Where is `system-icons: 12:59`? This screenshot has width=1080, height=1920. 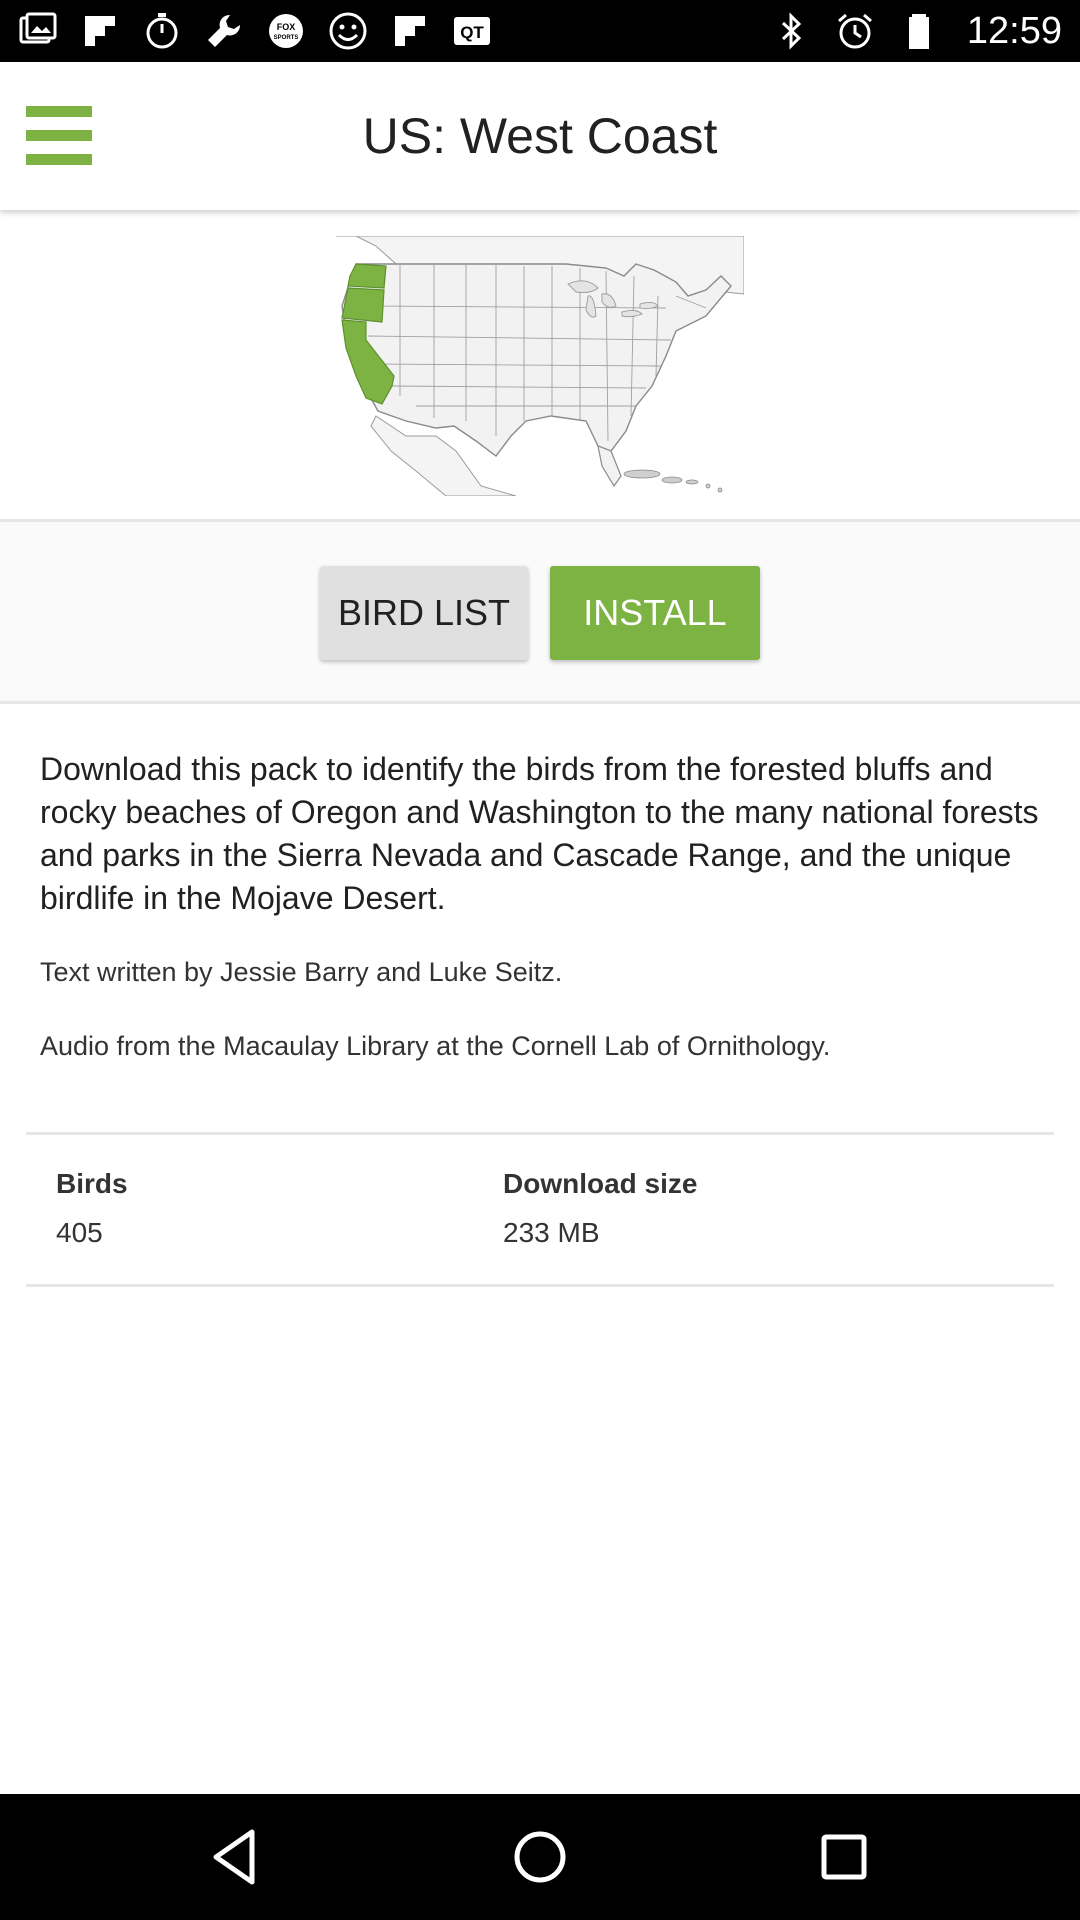
system-icons: 12:59 is located at coordinates (916, 31).